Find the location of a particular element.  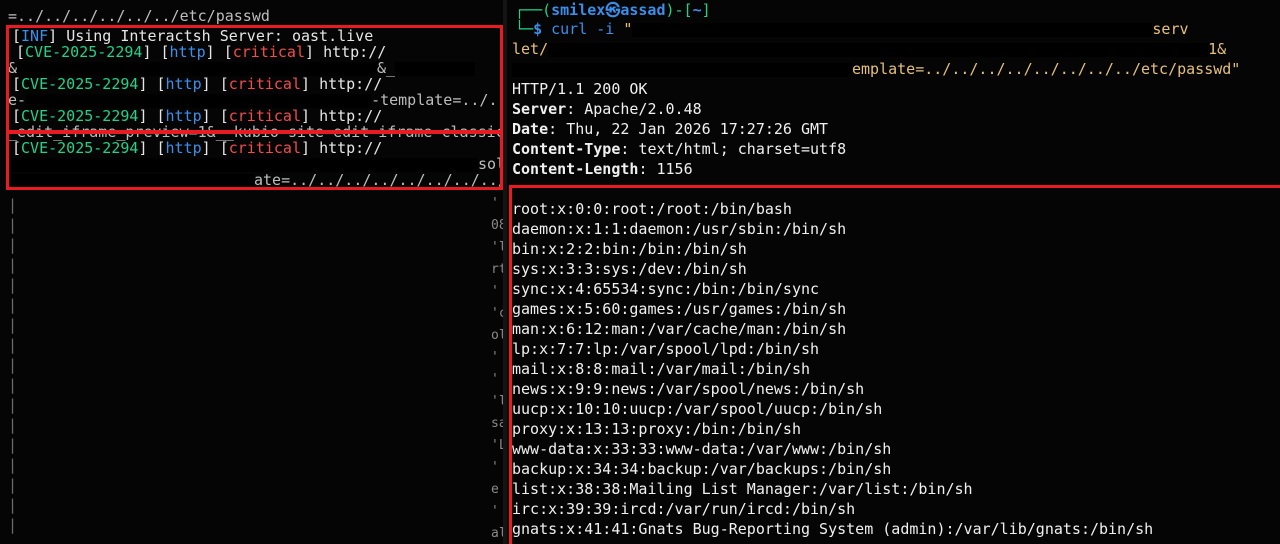

passwd-line: sync:x:4:65534:sync:/bin:/bin/sync is located at coordinates (666, 289).